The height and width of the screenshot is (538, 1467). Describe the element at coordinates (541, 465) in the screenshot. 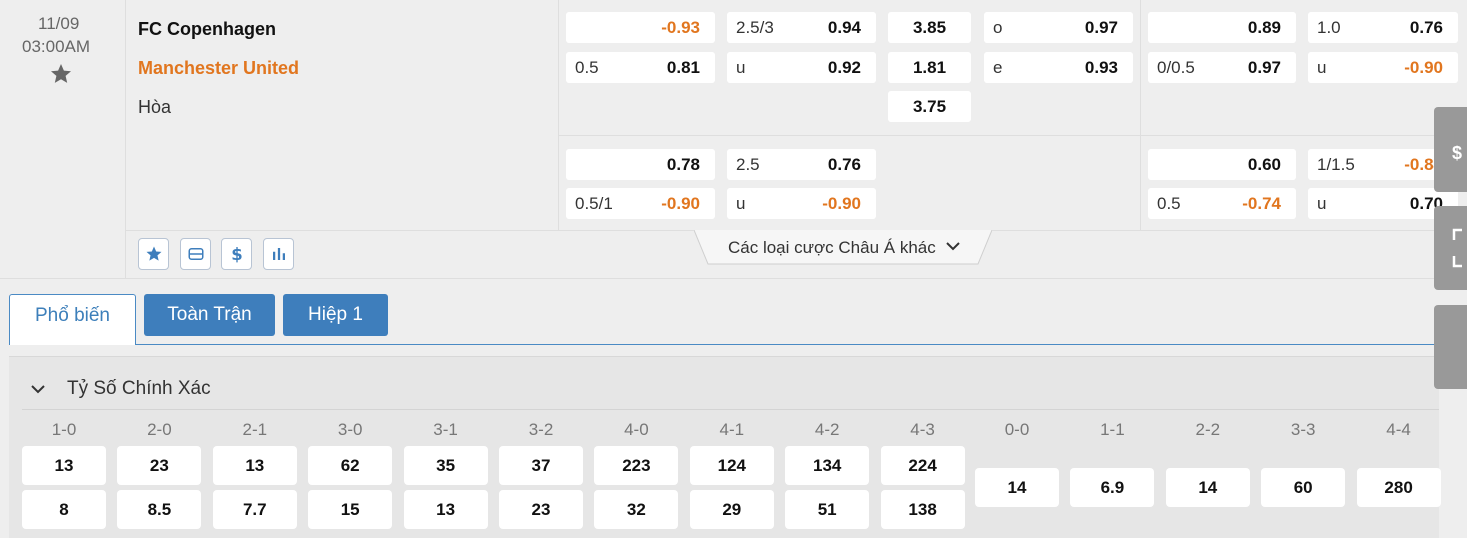

I see `score-home-odd: 37` at that location.